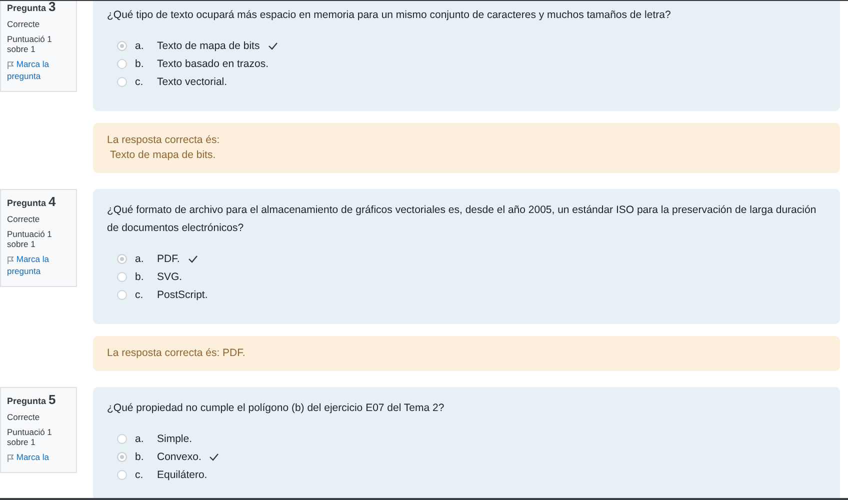  What do you see at coordinates (163, 155) in the screenshot?
I see `feedback-text: Texto de mapa de bits.` at bounding box center [163, 155].